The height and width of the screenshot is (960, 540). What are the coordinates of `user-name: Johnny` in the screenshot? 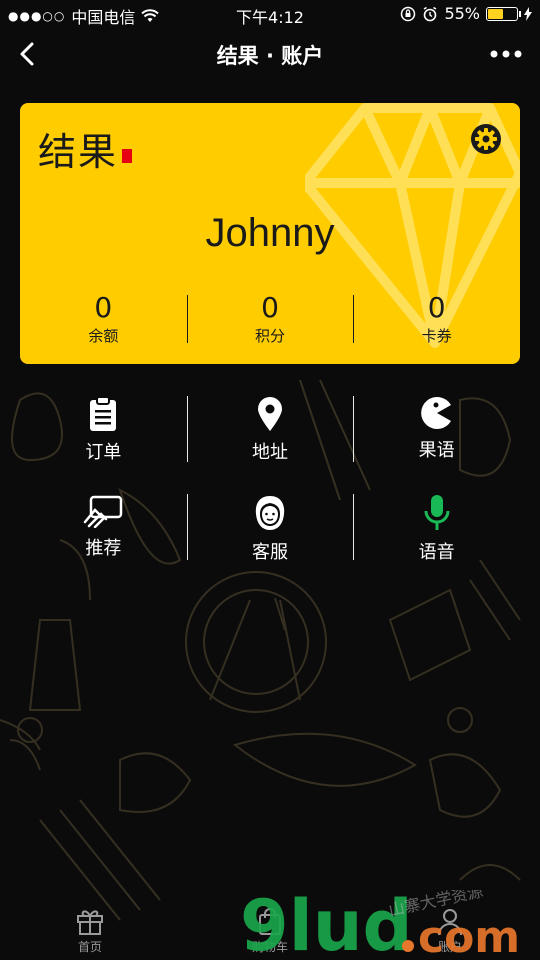 It's located at (270, 233).